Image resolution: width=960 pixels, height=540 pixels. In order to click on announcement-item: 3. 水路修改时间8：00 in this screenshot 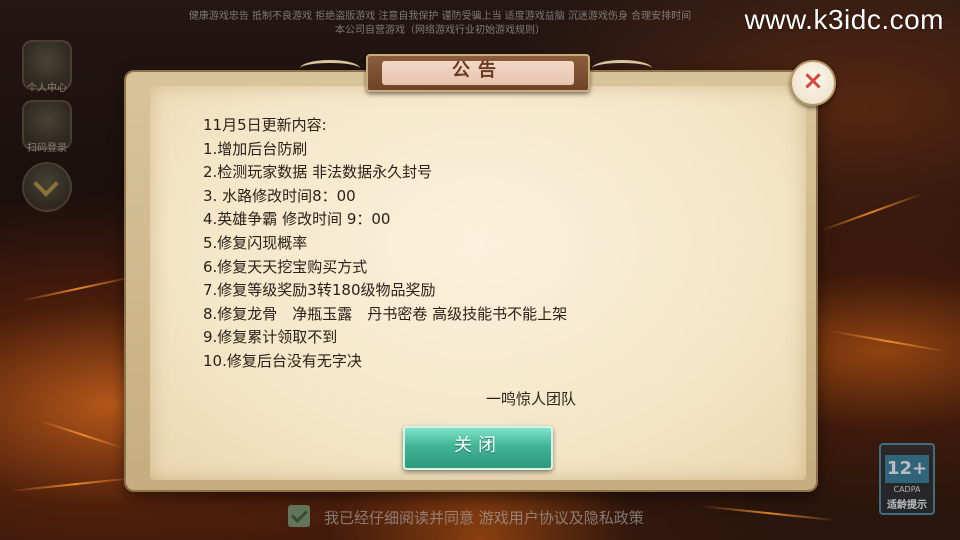, I will do `click(279, 195)`.